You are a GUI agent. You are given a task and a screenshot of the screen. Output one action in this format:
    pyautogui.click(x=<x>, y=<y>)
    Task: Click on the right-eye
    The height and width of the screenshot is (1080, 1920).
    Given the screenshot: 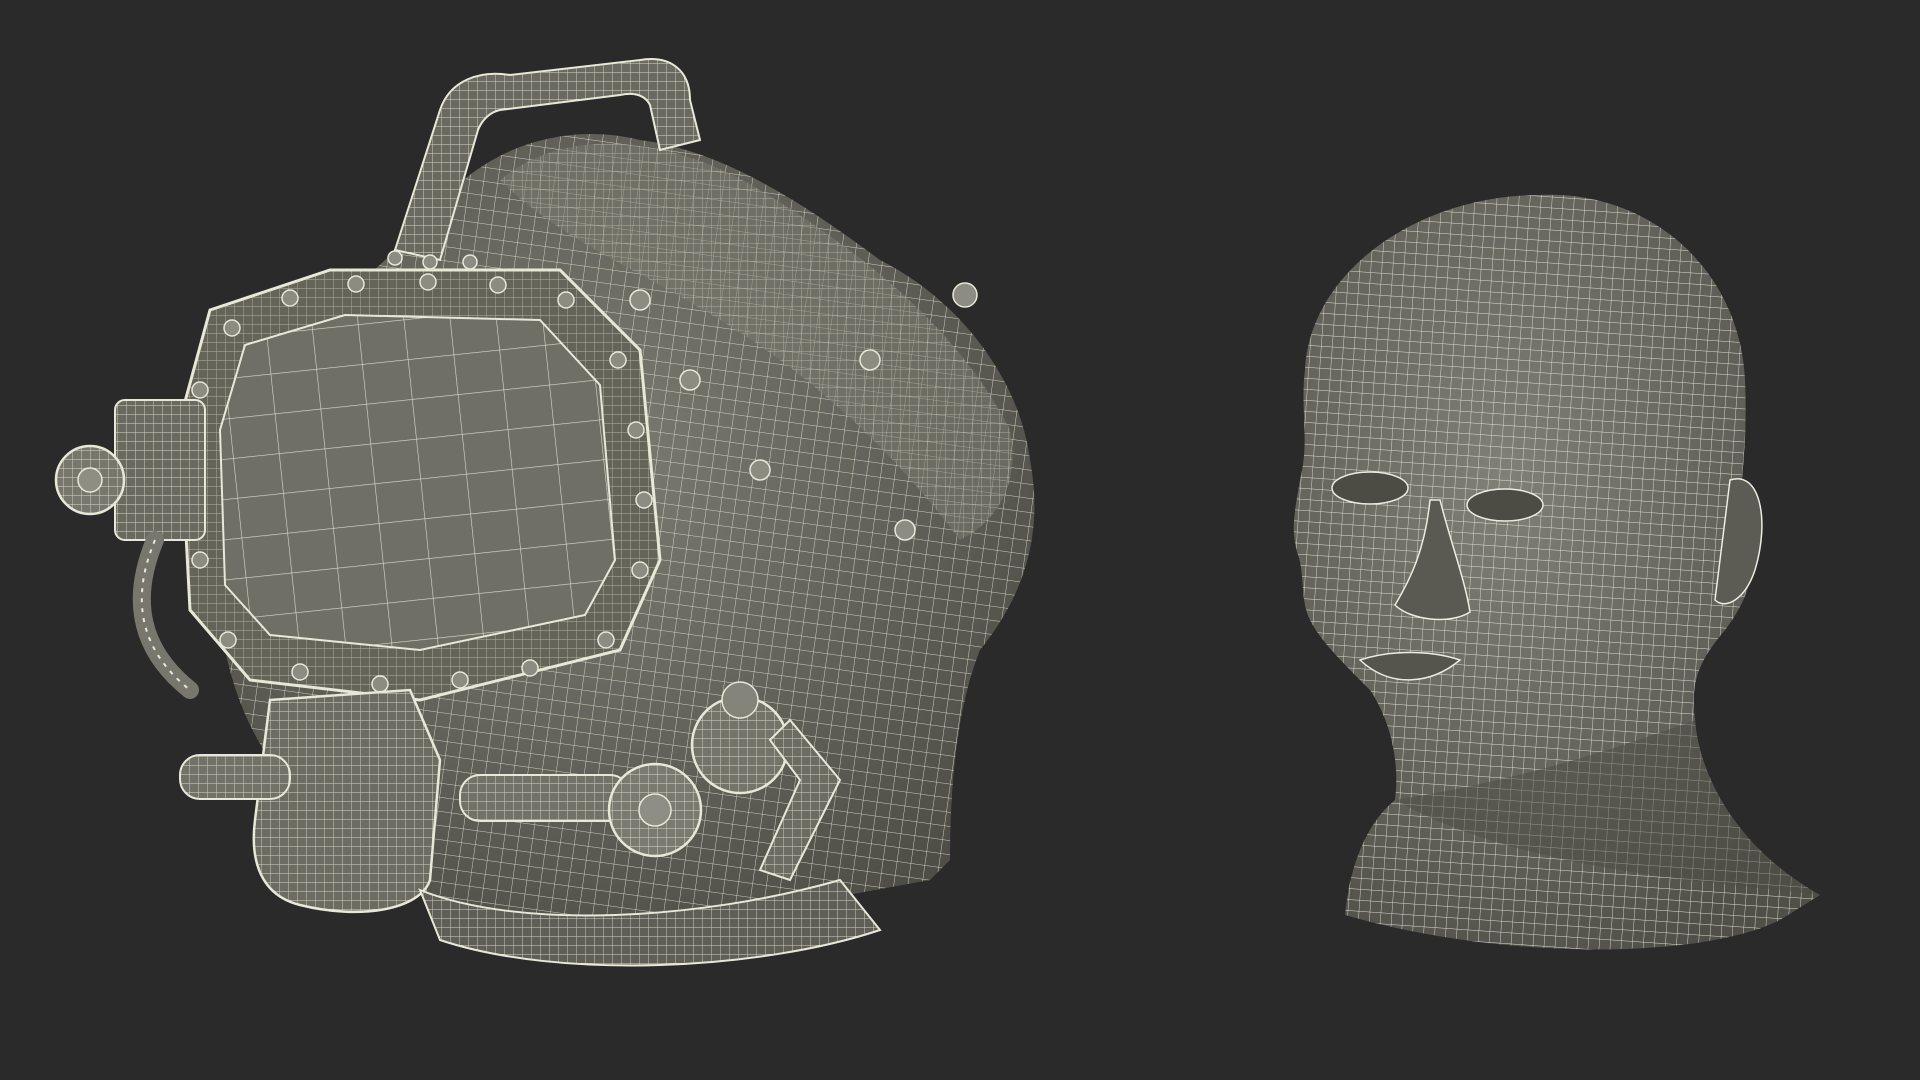 What is the action you would take?
    pyautogui.click(x=1505, y=505)
    